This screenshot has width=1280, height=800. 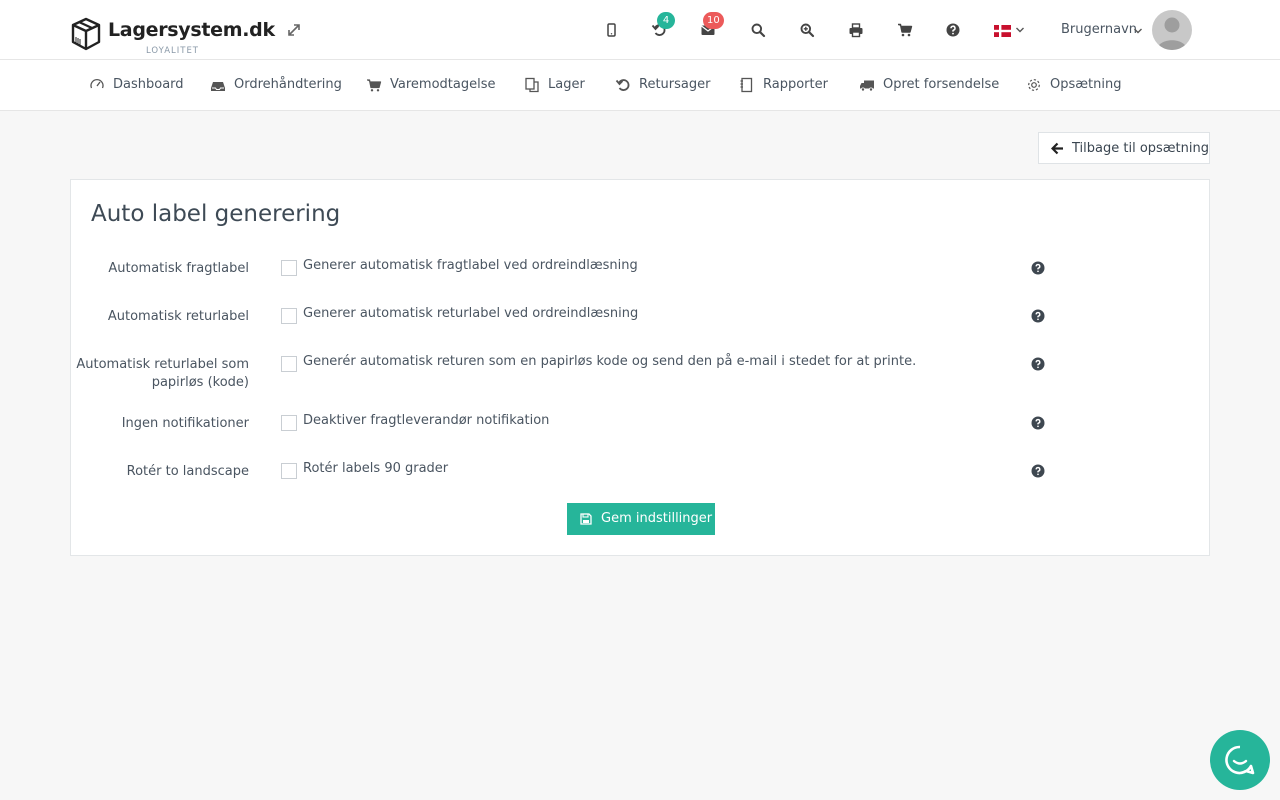 I want to click on disable-notifications-checkbox, so click(x=289, y=423).